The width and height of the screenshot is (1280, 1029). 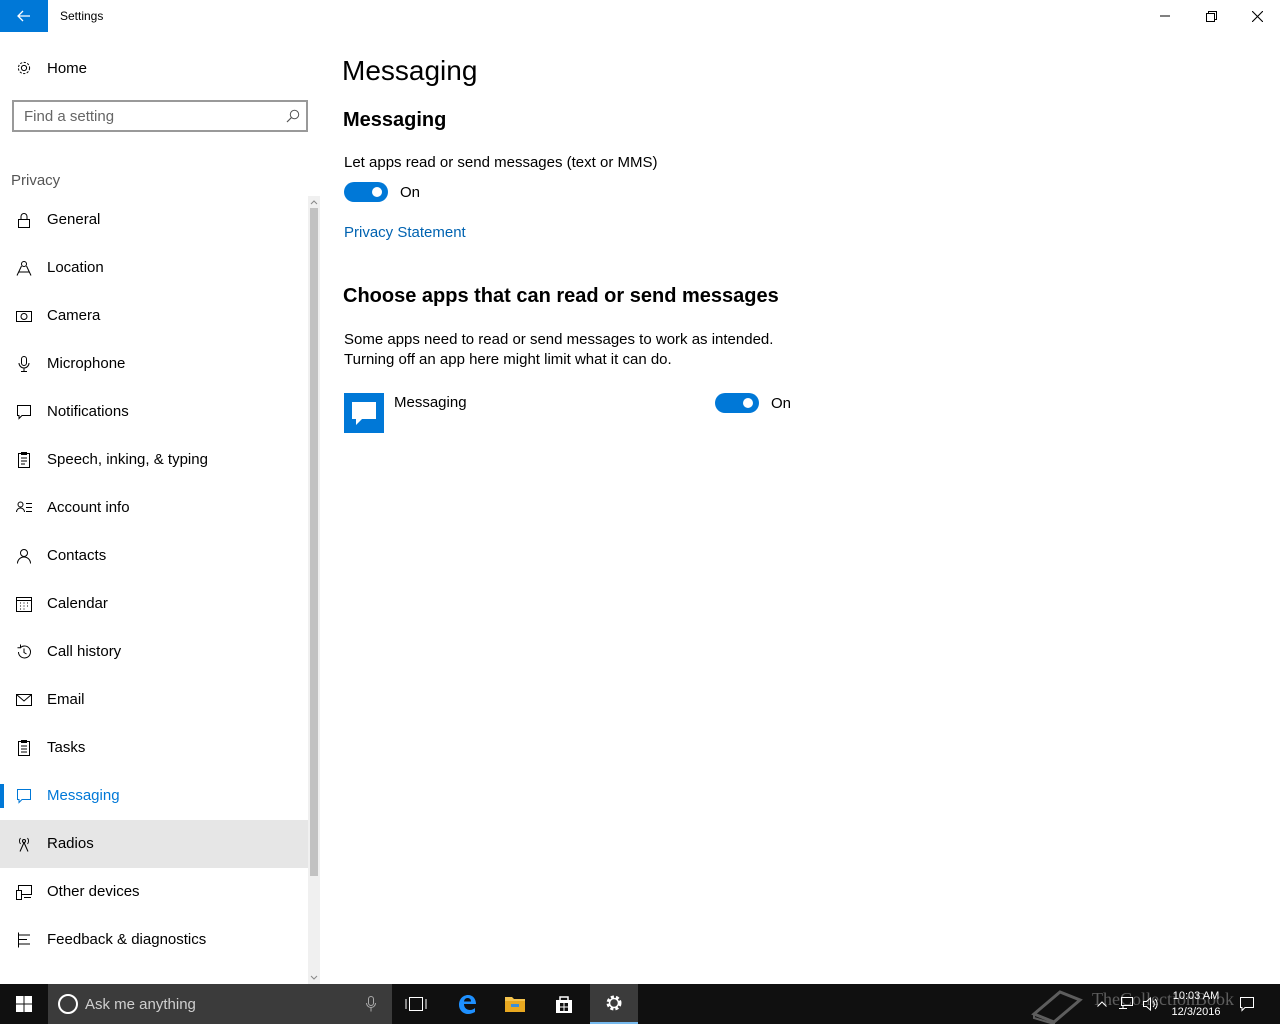 I want to click on sidebar-item-label: Camera, so click(x=74, y=315).